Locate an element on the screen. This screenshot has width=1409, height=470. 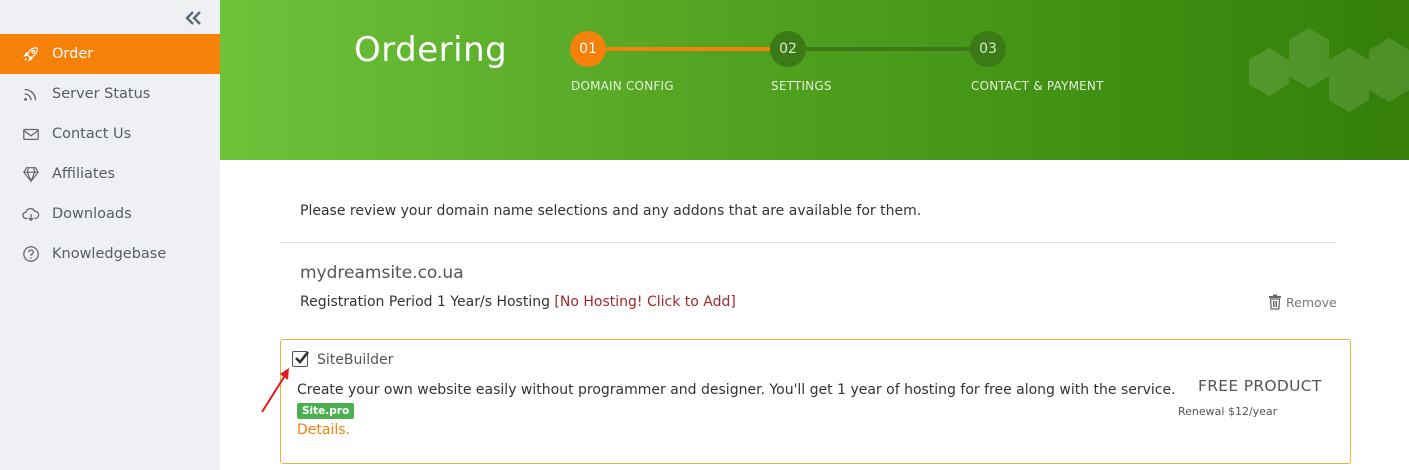
sidebar-item-server-status: Server Status is located at coordinates (110, 94).